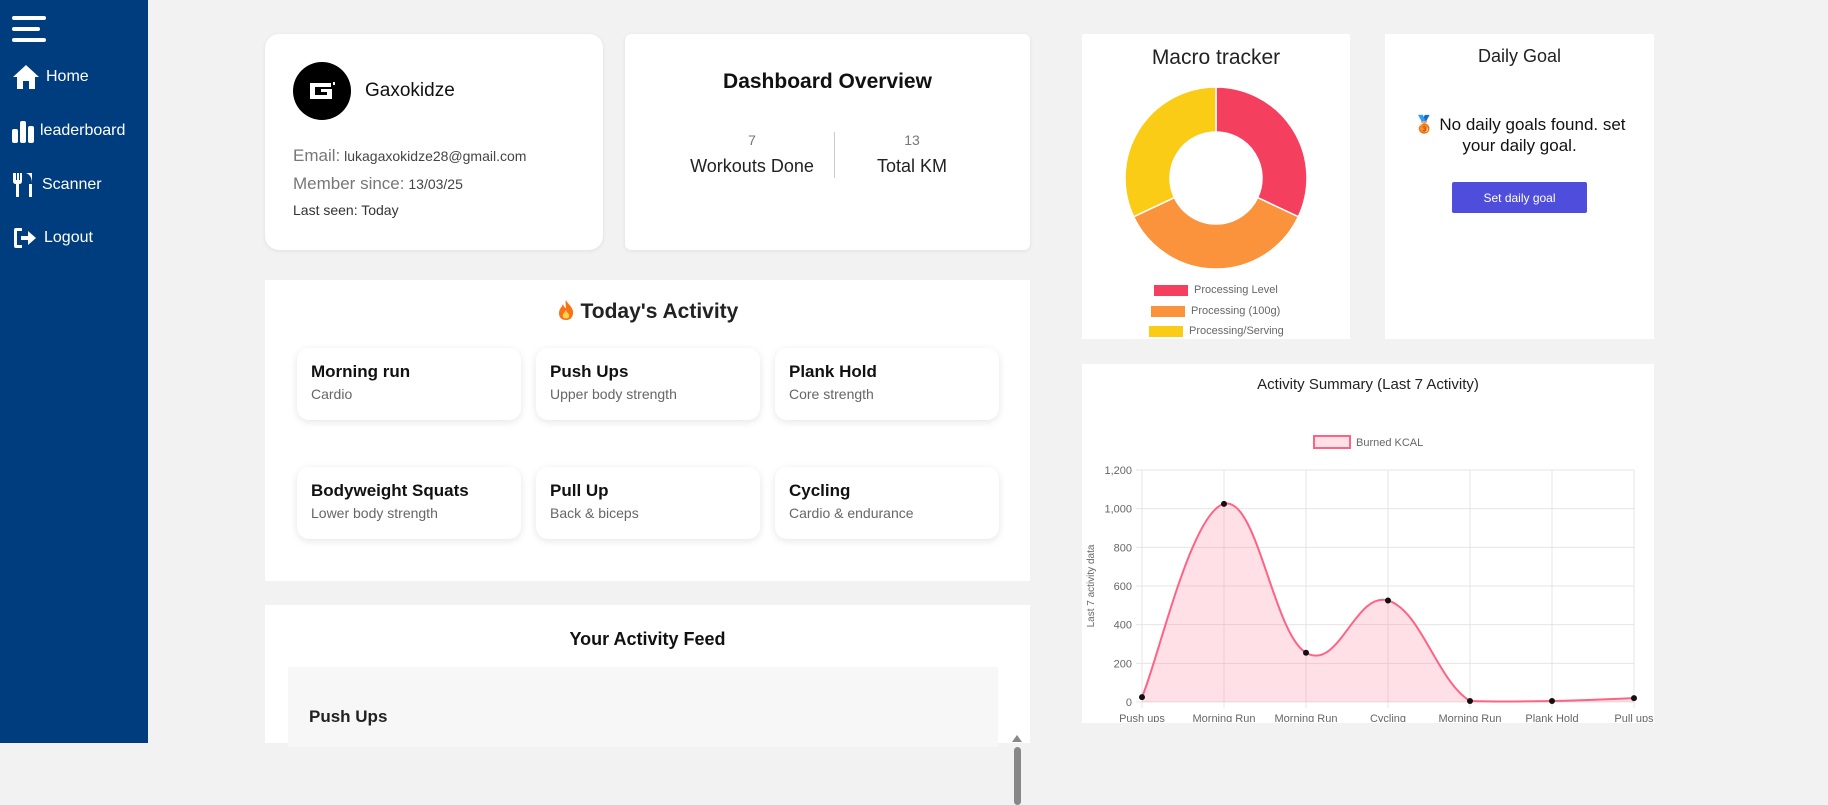 Image resolution: width=1828 pixels, height=805 pixels. Describe the element at coordinates (827, 81) in the screenshot. I see `overview-title: Dashboard Overview` at that location.